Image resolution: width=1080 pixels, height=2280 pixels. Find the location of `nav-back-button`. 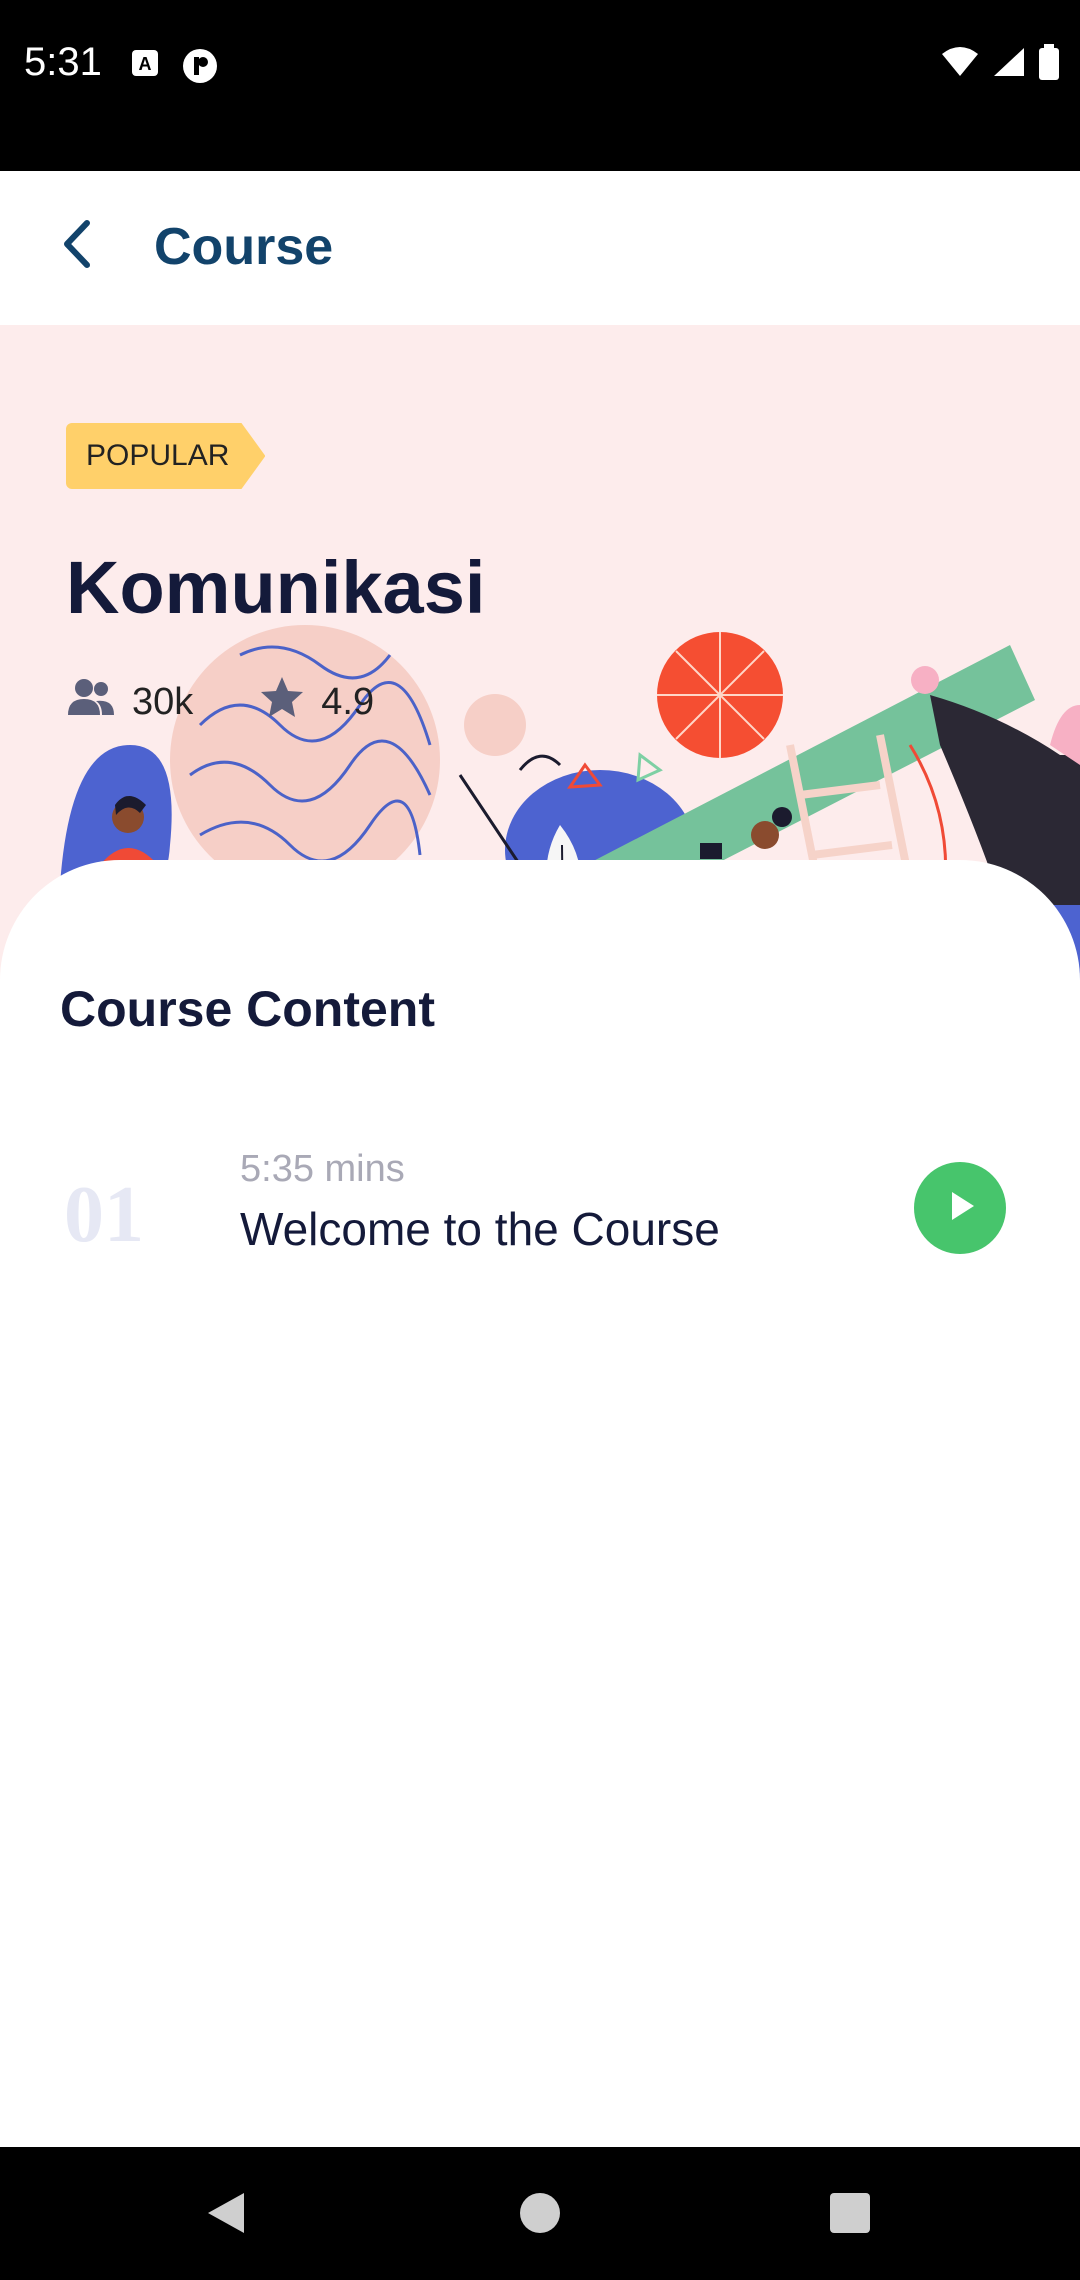

nav-back-button is located at coordinates (226, 2215).